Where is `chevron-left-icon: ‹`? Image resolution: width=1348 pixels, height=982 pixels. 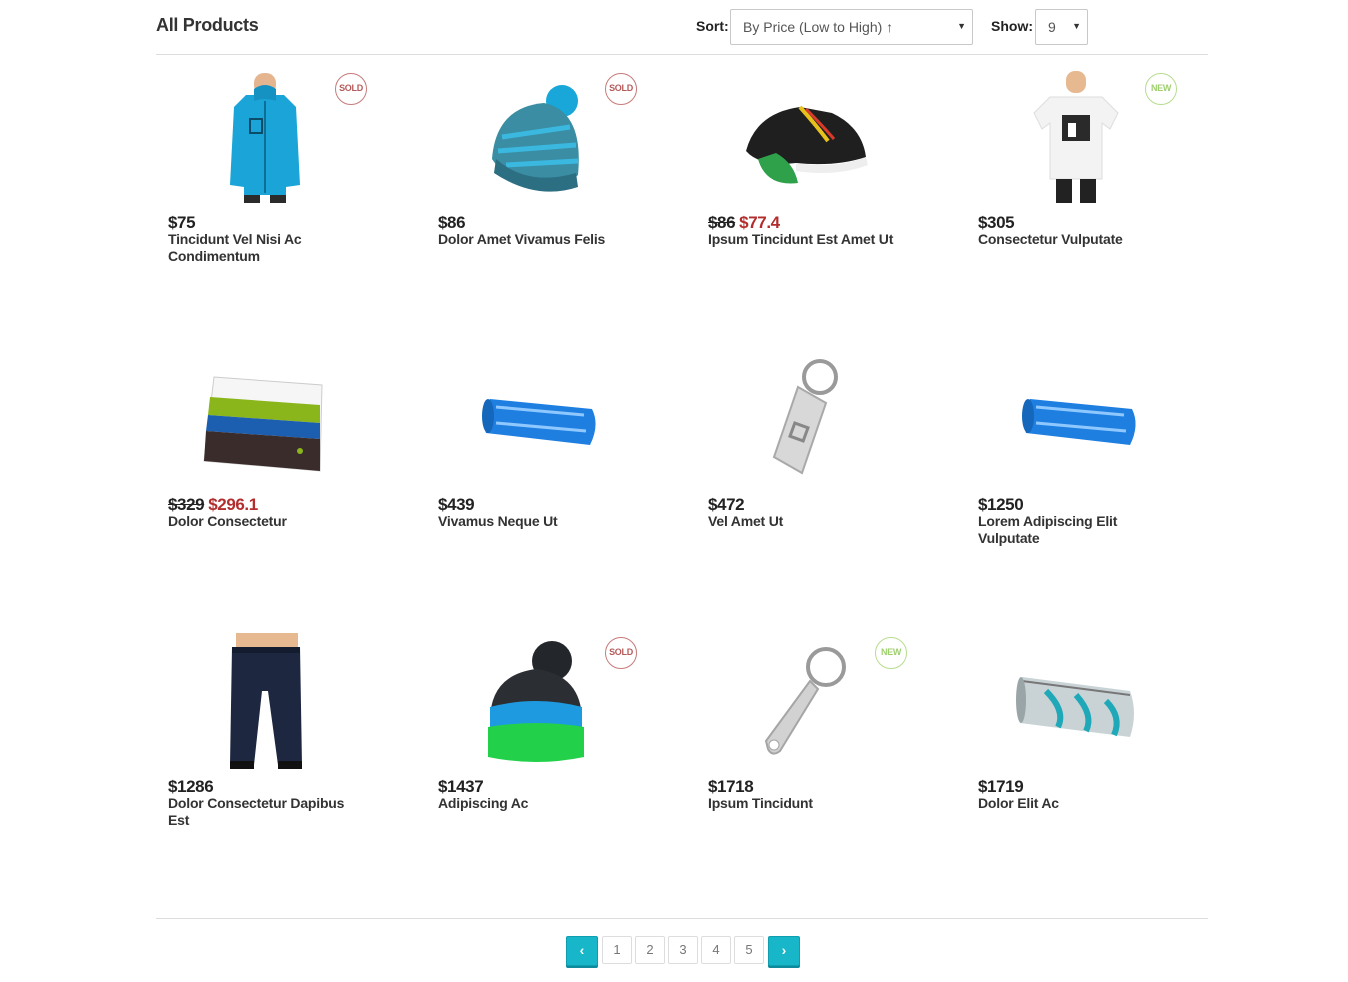
chevron-left-icon: ‹ is located at coordinates (582, 950).